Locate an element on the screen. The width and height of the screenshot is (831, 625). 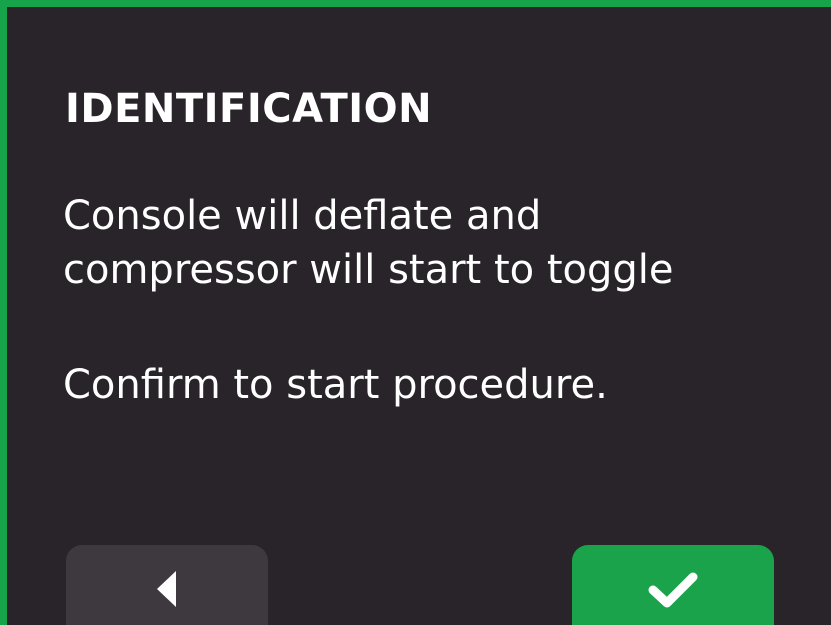
confirm-button is located at coordinates (673, 585).